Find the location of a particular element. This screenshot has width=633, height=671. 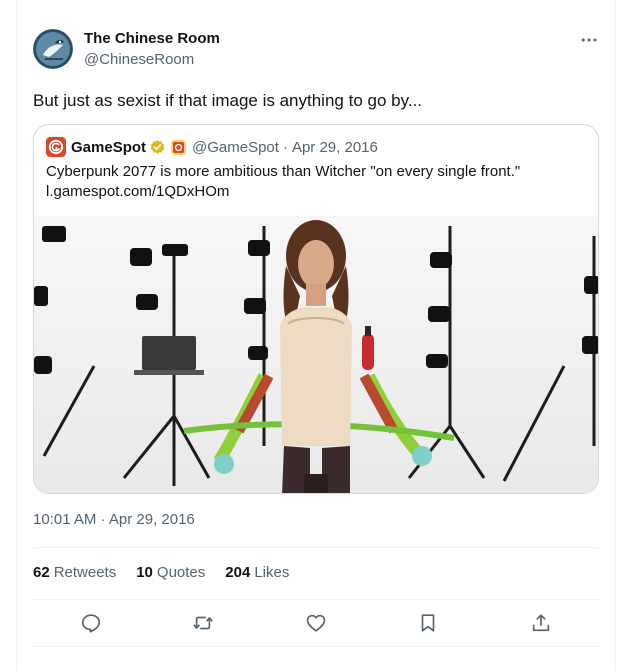

share-button is located at coordinates (541, 623).